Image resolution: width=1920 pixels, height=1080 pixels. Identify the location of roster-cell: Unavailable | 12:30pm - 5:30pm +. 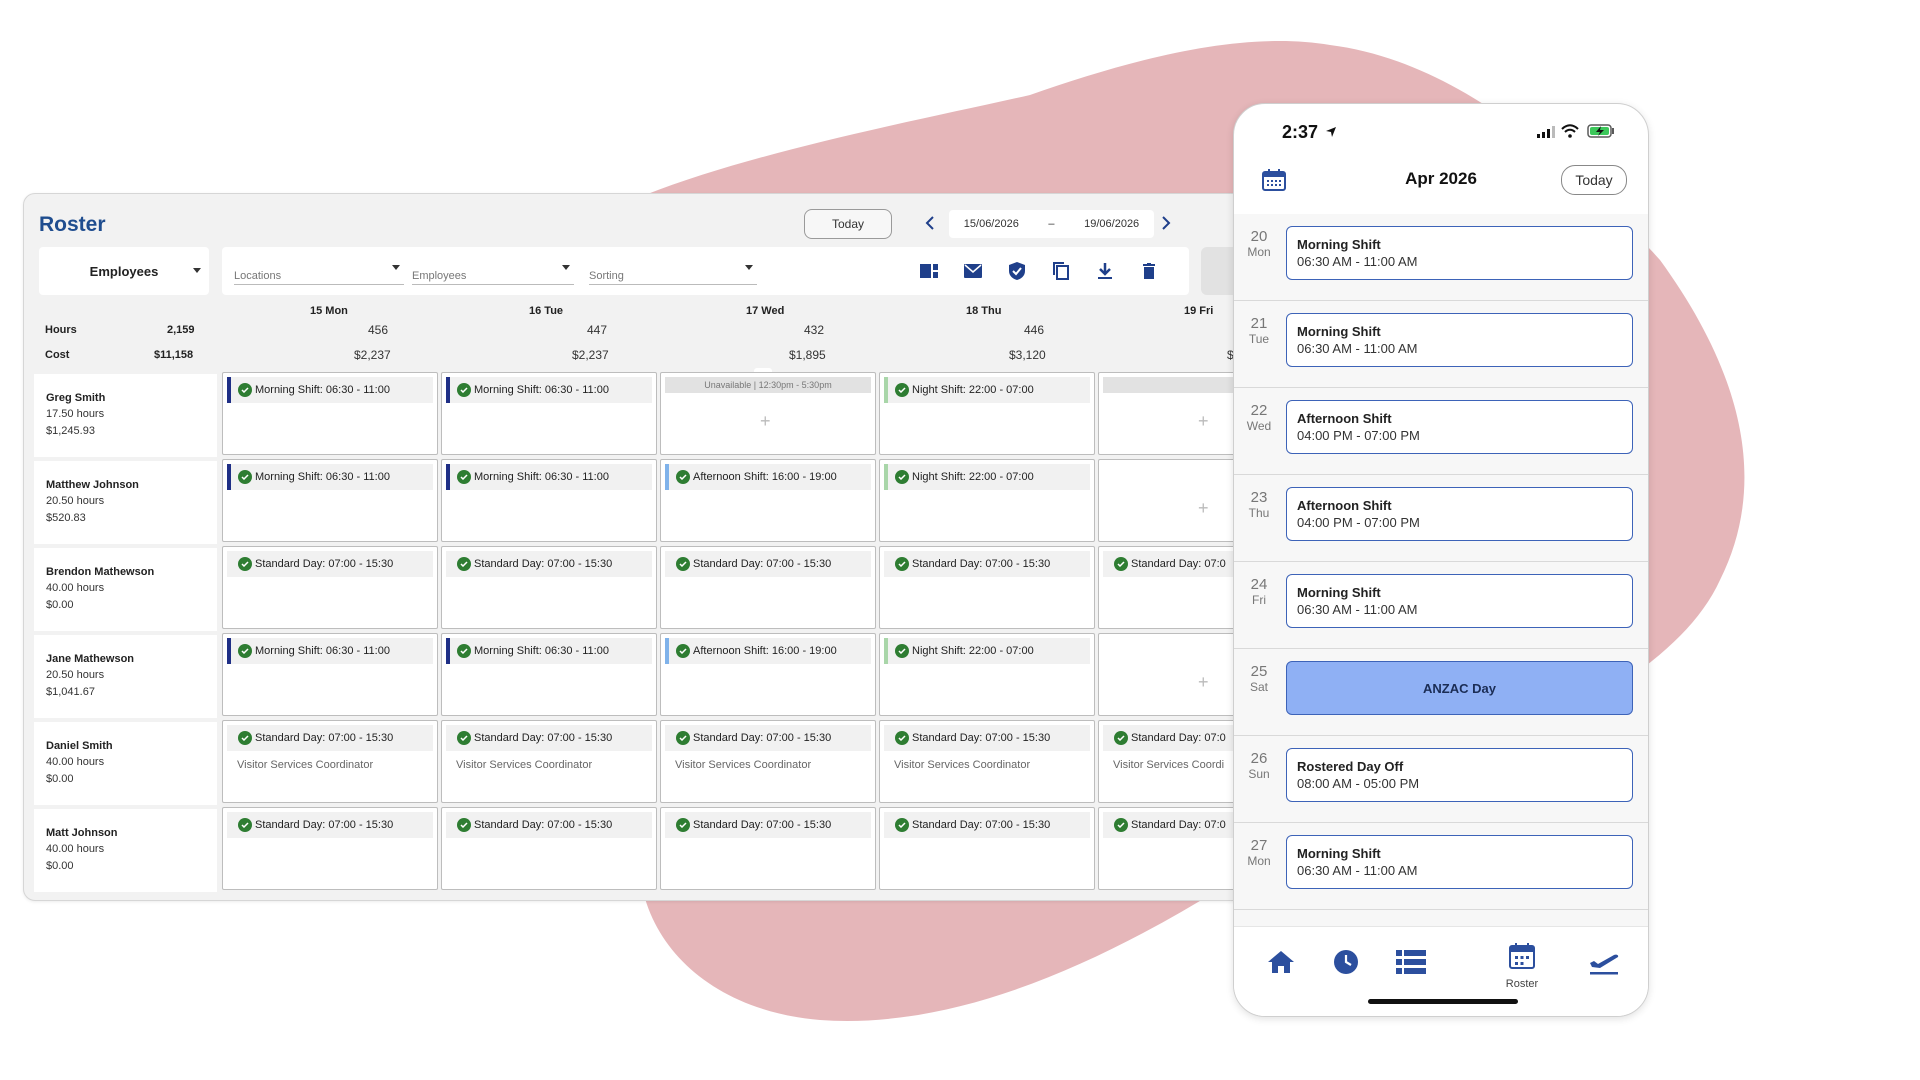
(768, 413).